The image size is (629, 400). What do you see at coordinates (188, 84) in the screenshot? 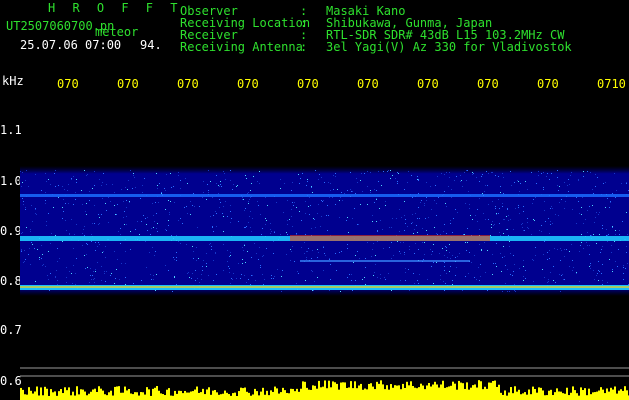
I see `x-tick-label: 070` at bounding box center [188, 84].